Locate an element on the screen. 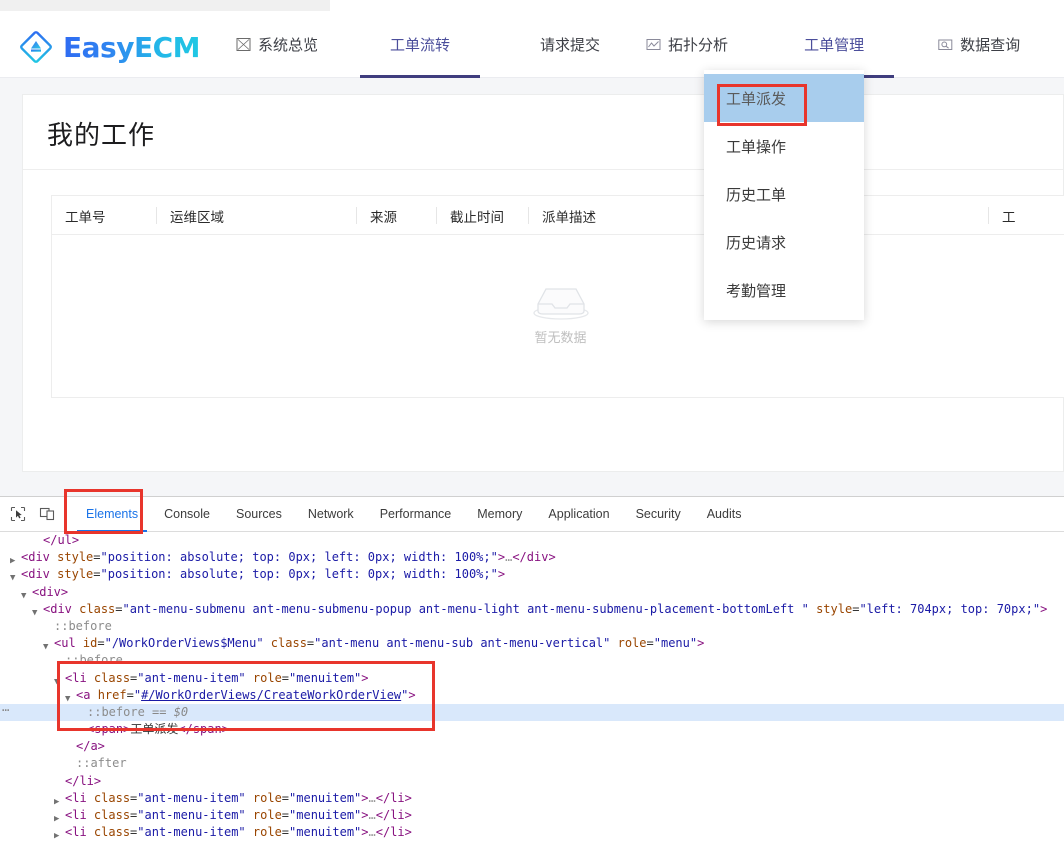 This screenshot has height=843, width=1064. nav-item-list: 系统总览 工单流转 请求提交 拓扑分析 工单管理 数据查询 is located at coordinates (650, 44).